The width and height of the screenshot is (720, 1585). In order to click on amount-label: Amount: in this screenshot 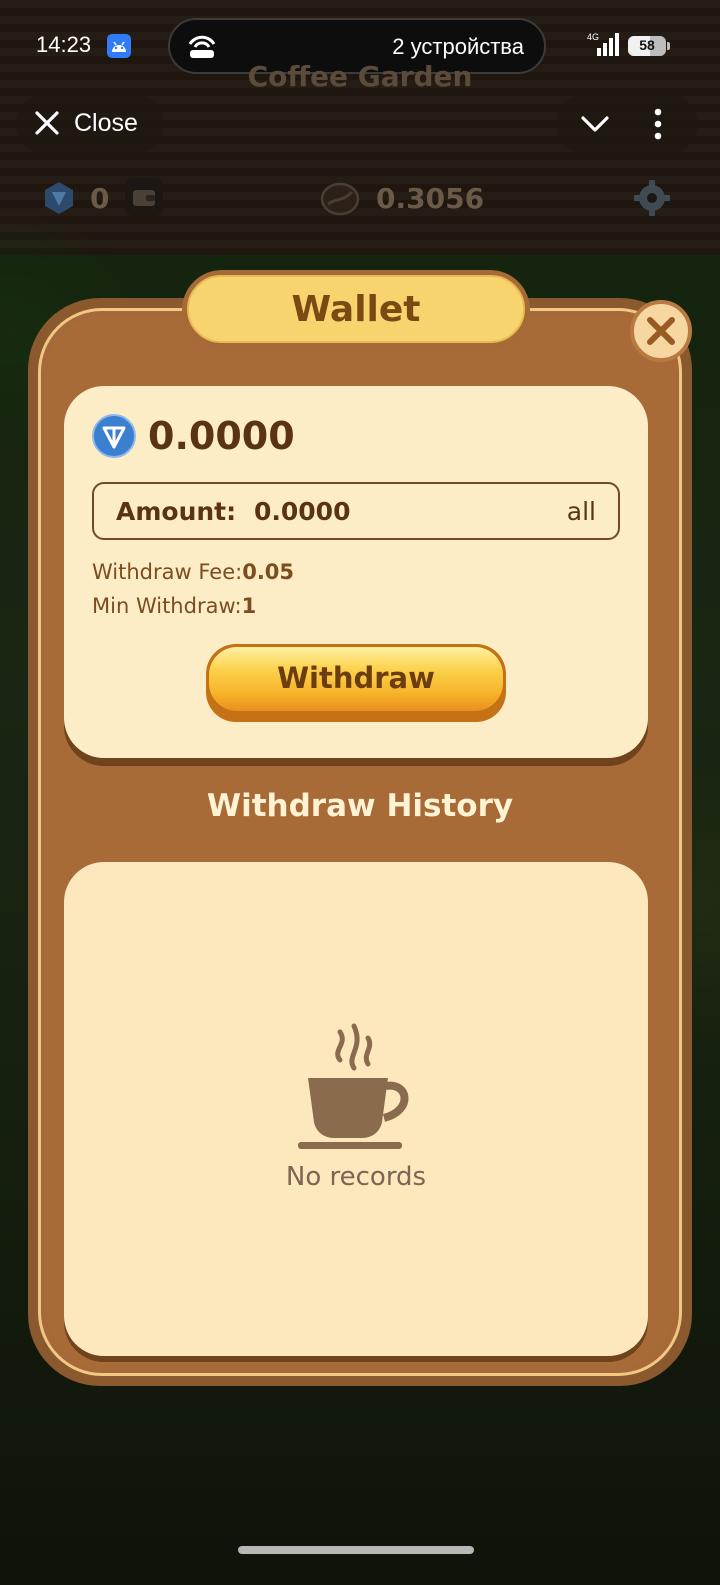, I will do `click(176, 511)`.